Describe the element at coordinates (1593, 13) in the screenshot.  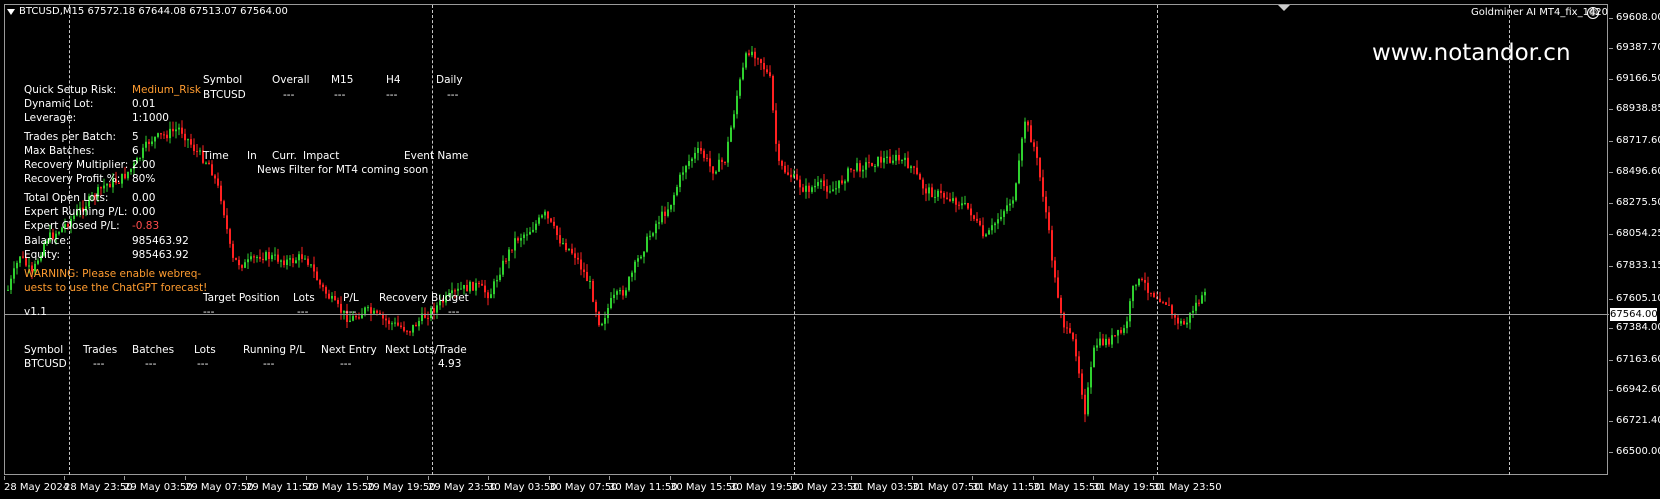
I see `smiley-icon: ☺` at that location.